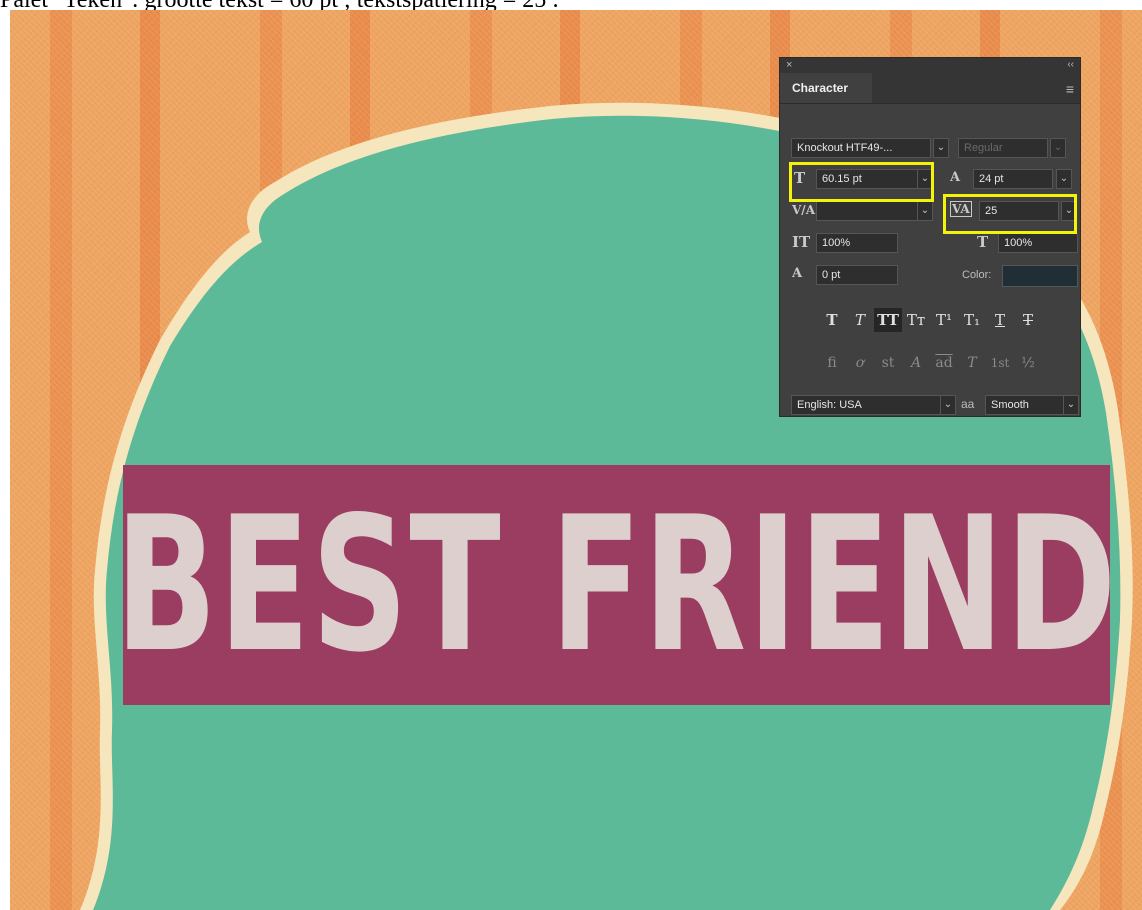 Image resolution: width=1142 pixels, height=910 pixels. Describe the element at coordinates (832, 320) in the screenshot. I see `faux-bold-button: T` at that location.